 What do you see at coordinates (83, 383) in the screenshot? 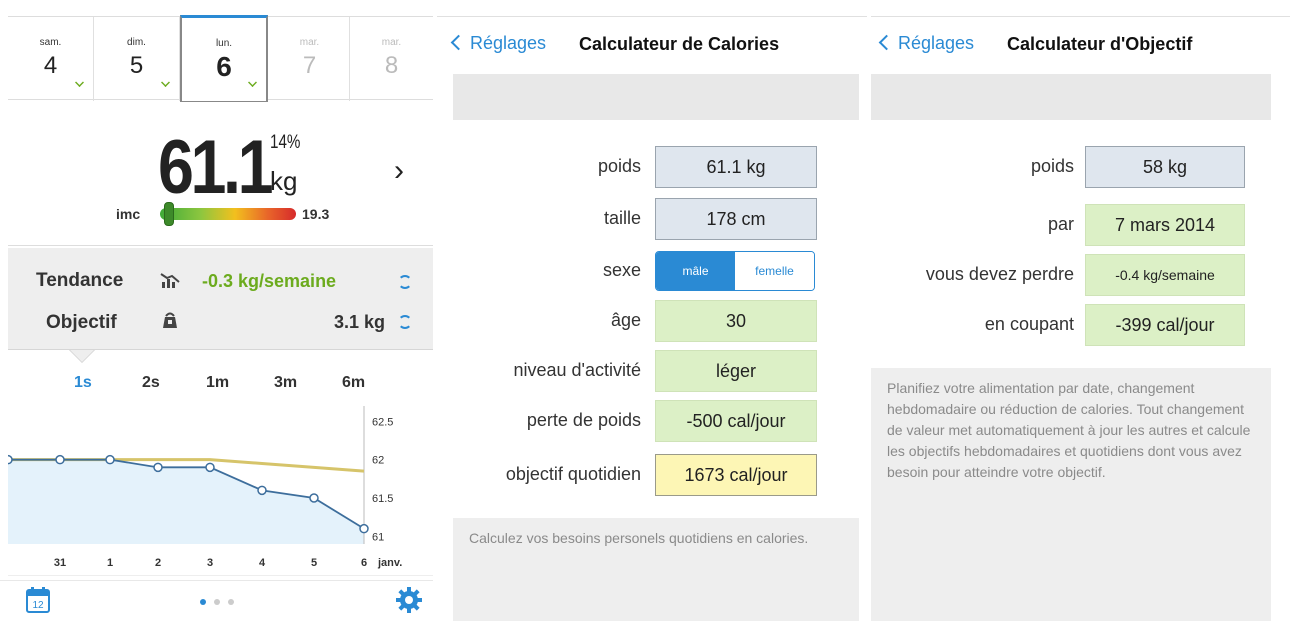
I see `range-1s: 1s` at bounding box center [83, 383].